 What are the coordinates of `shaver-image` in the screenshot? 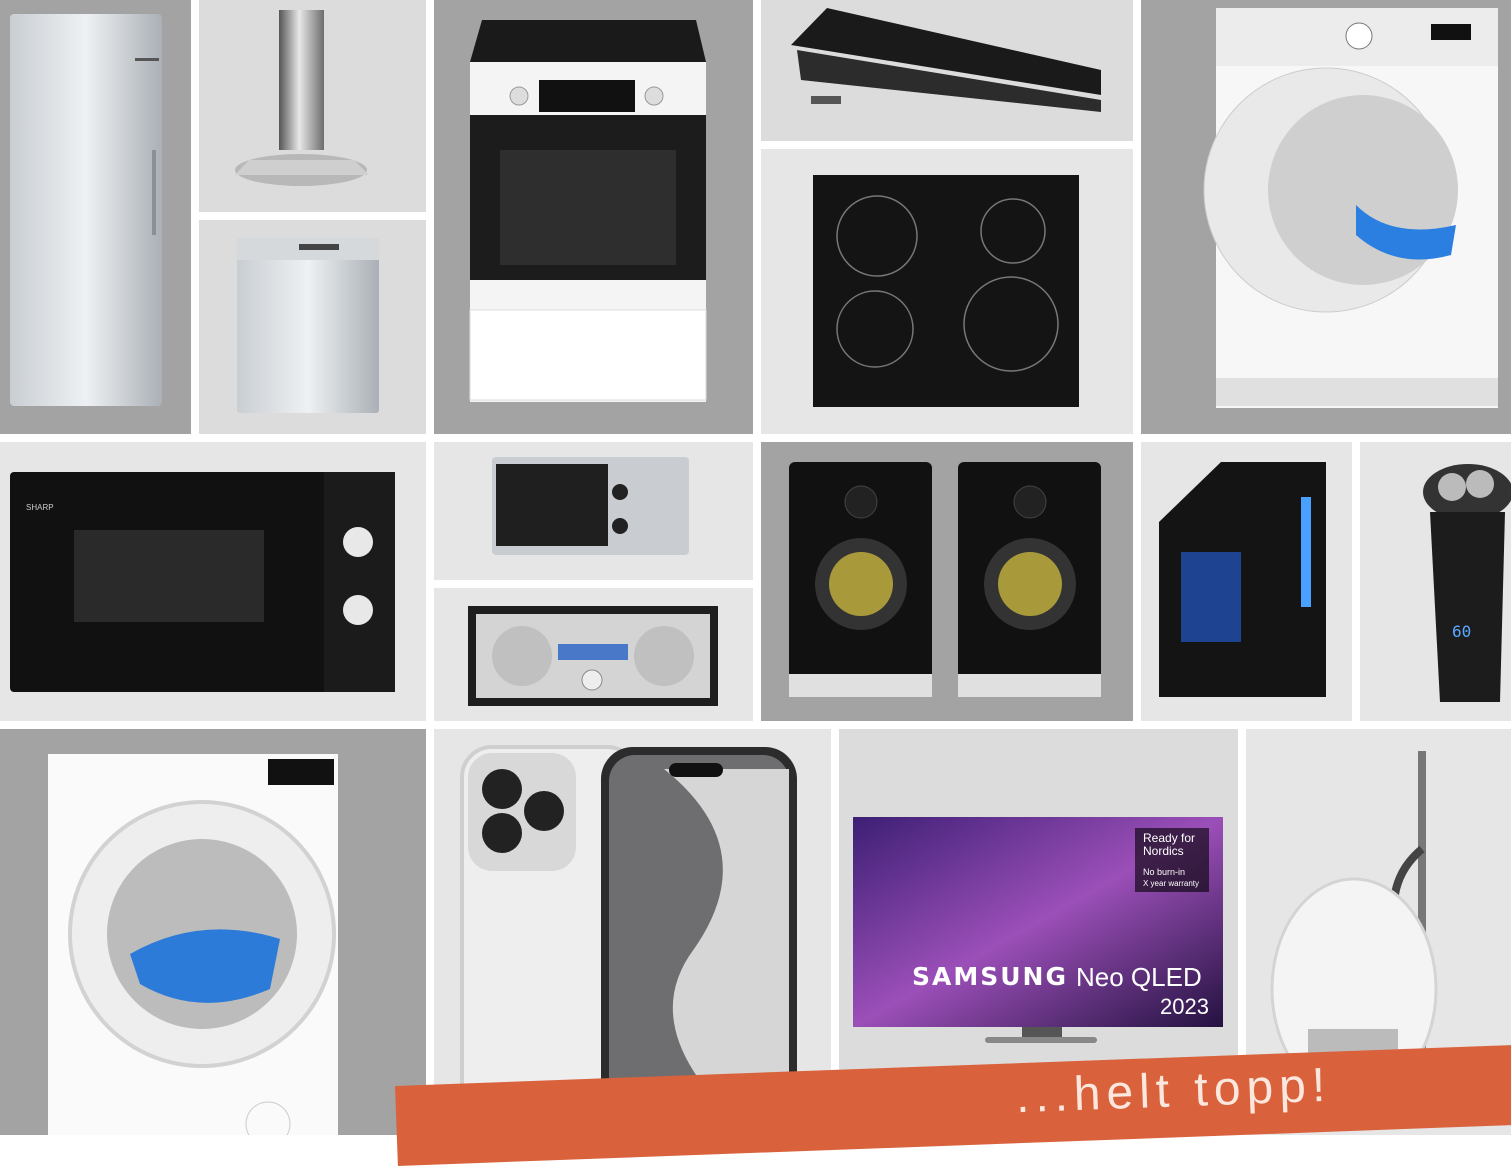 It's located at (1467, 583).